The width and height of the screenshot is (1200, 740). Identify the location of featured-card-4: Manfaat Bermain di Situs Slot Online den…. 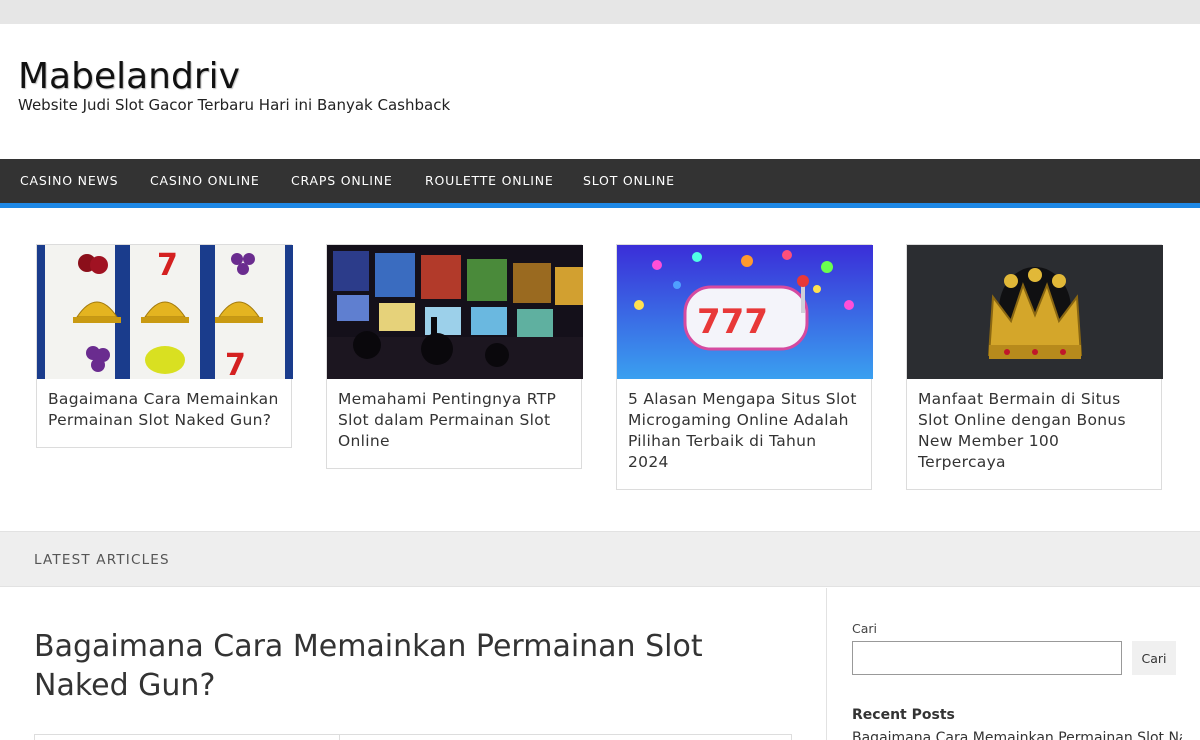
(1034, 367).